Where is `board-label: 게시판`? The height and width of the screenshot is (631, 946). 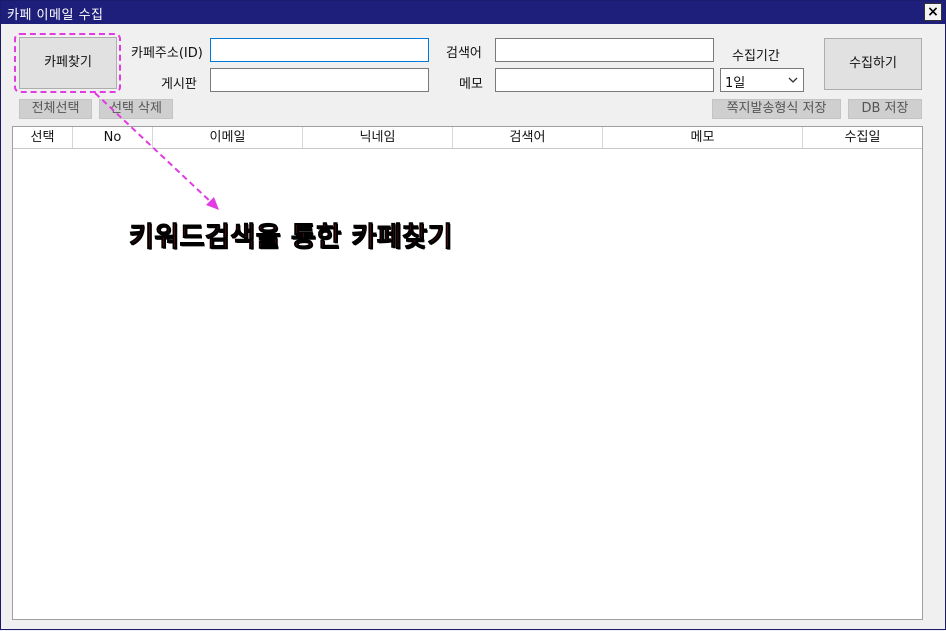
board-label: 게시판 is located at coordinates (179, 84).